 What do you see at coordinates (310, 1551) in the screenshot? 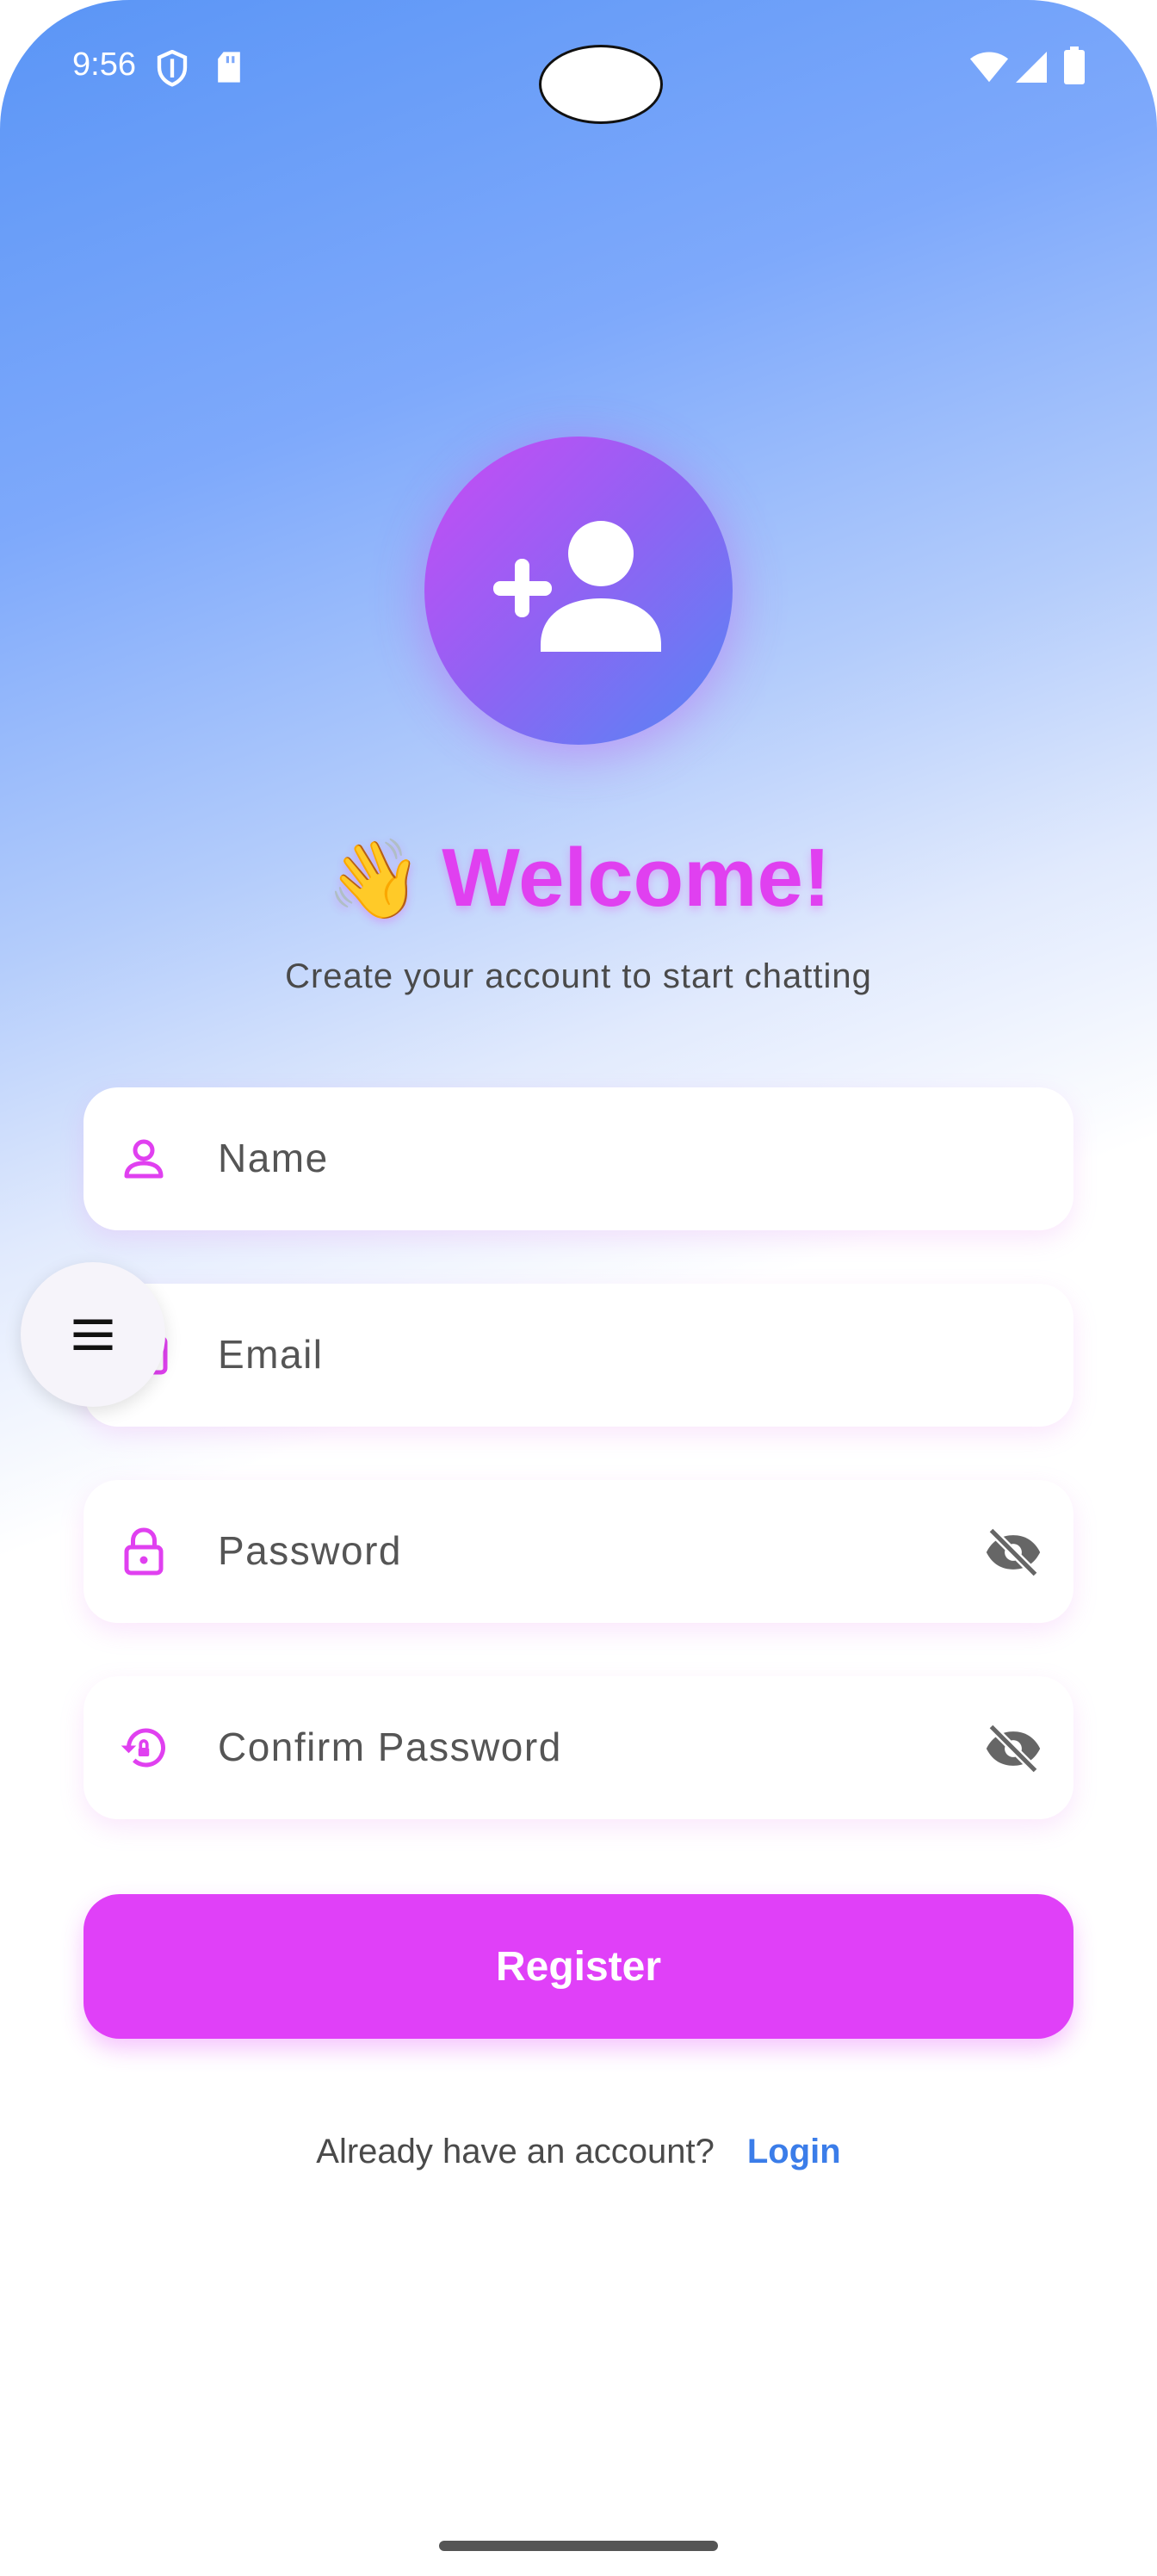
I see `password-placeholder: Password` at bounding box center [310, 1551].